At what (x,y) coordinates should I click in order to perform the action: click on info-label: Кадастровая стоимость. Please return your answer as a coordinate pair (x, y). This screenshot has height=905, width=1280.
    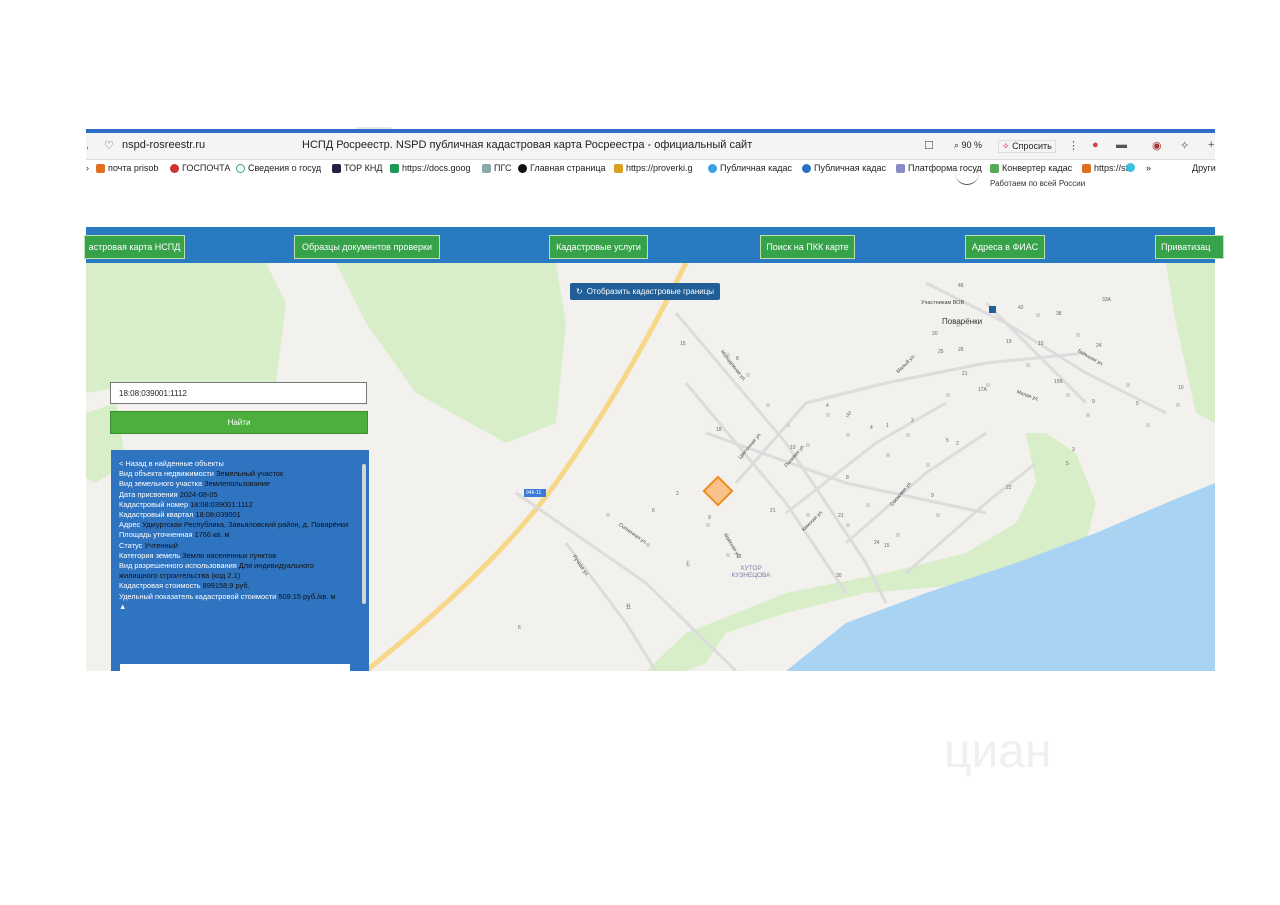
    Looking at the image, I should click on (160, 586).